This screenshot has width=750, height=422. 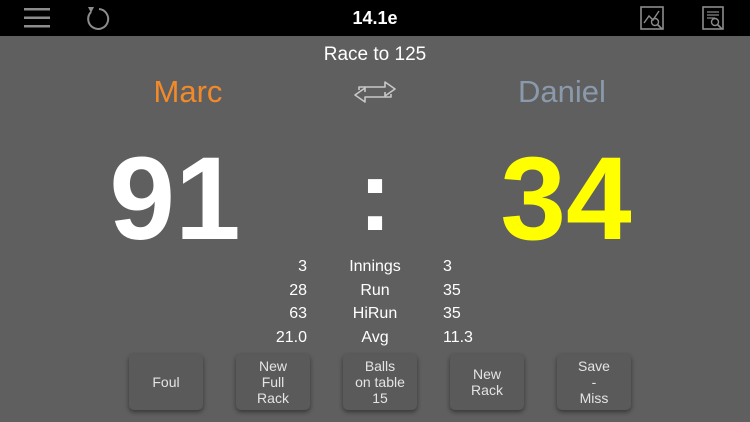 What do you see at coordinates (291, 337) in the screenshot?
I see `stat-left-value: 21.0` at bounding box center [291, 337].